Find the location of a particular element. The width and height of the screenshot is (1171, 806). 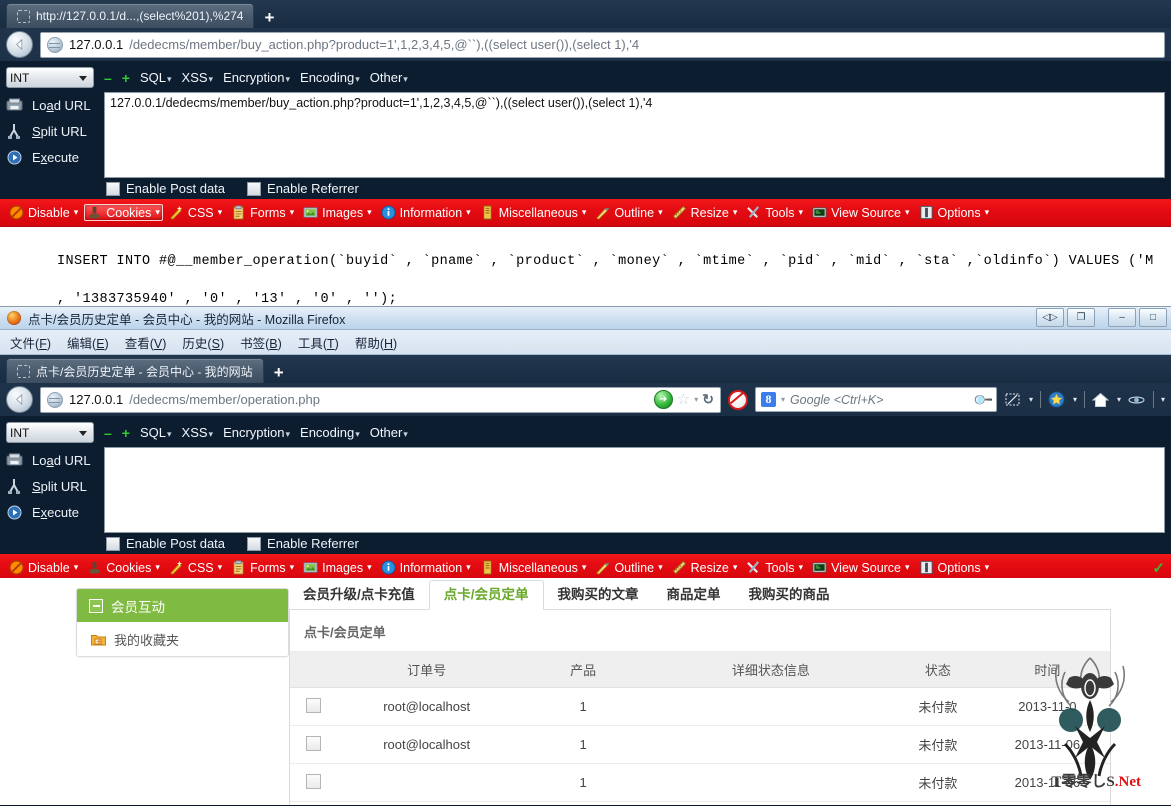

split-url-button-2: Split URL is located at coordinates (54, 486).